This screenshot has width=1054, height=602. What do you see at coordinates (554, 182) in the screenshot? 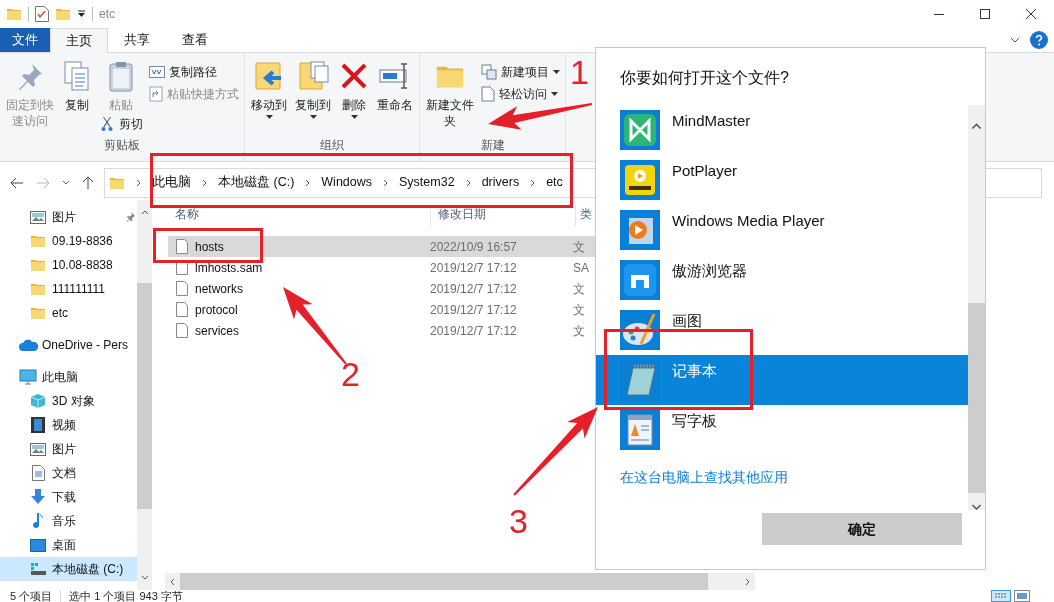
I see `breadcrumb: etc` at bounding box center [554, 182].